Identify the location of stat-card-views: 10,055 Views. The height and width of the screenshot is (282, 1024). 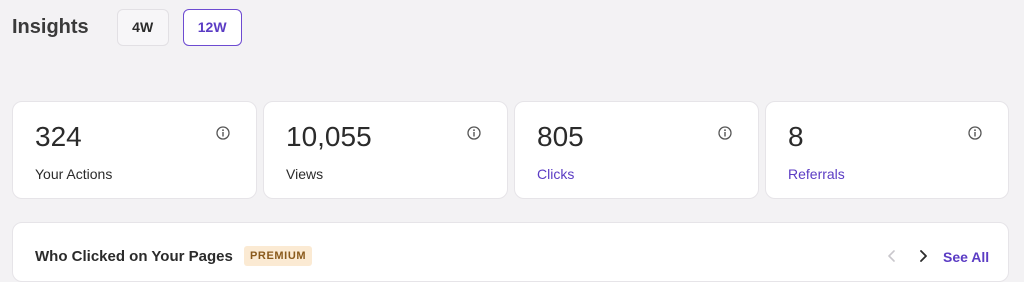
(385, 150).